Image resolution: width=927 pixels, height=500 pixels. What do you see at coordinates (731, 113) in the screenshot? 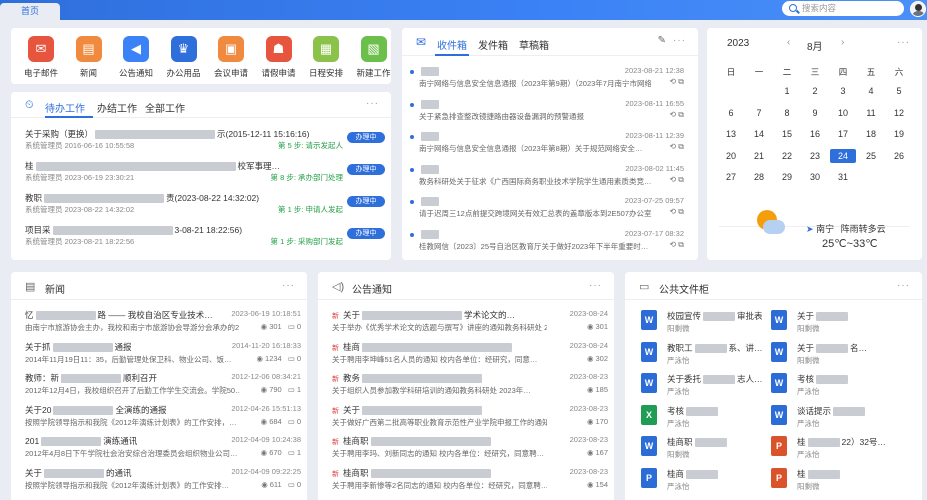
I see `calendar-day: 6` at bounding box center [731, 113].